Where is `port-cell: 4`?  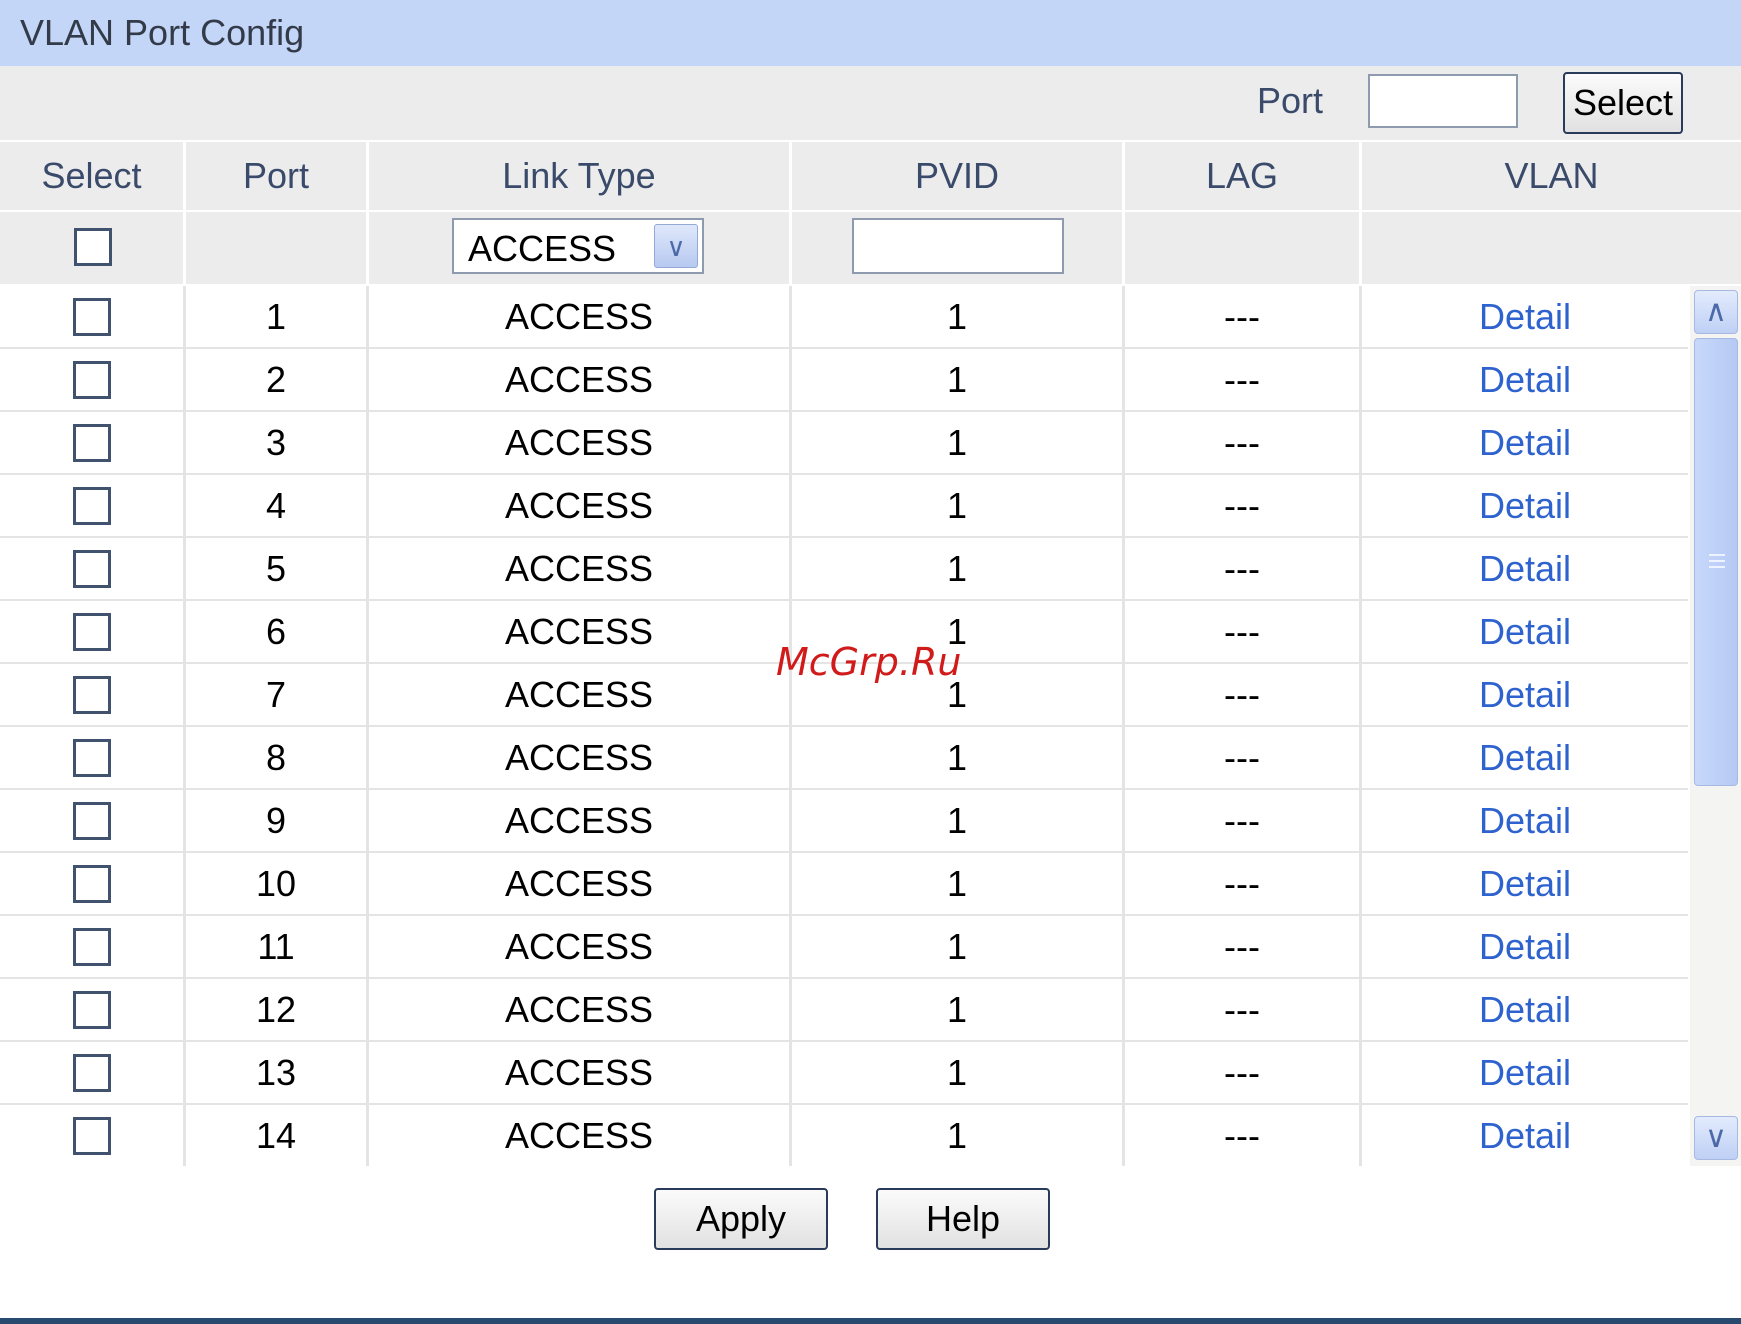
port-cell: 4 is located at coordinates (276, 505).